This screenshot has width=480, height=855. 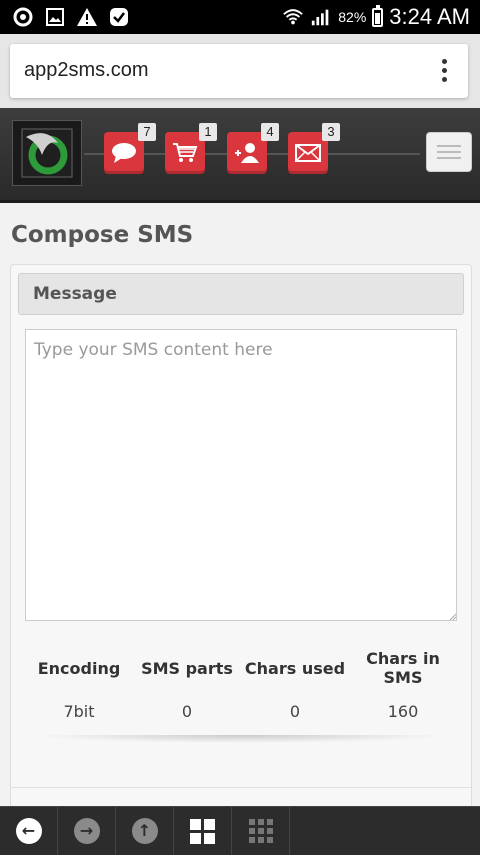 I want to click on encoding-header: Encoding, so click(x=79, y=668).